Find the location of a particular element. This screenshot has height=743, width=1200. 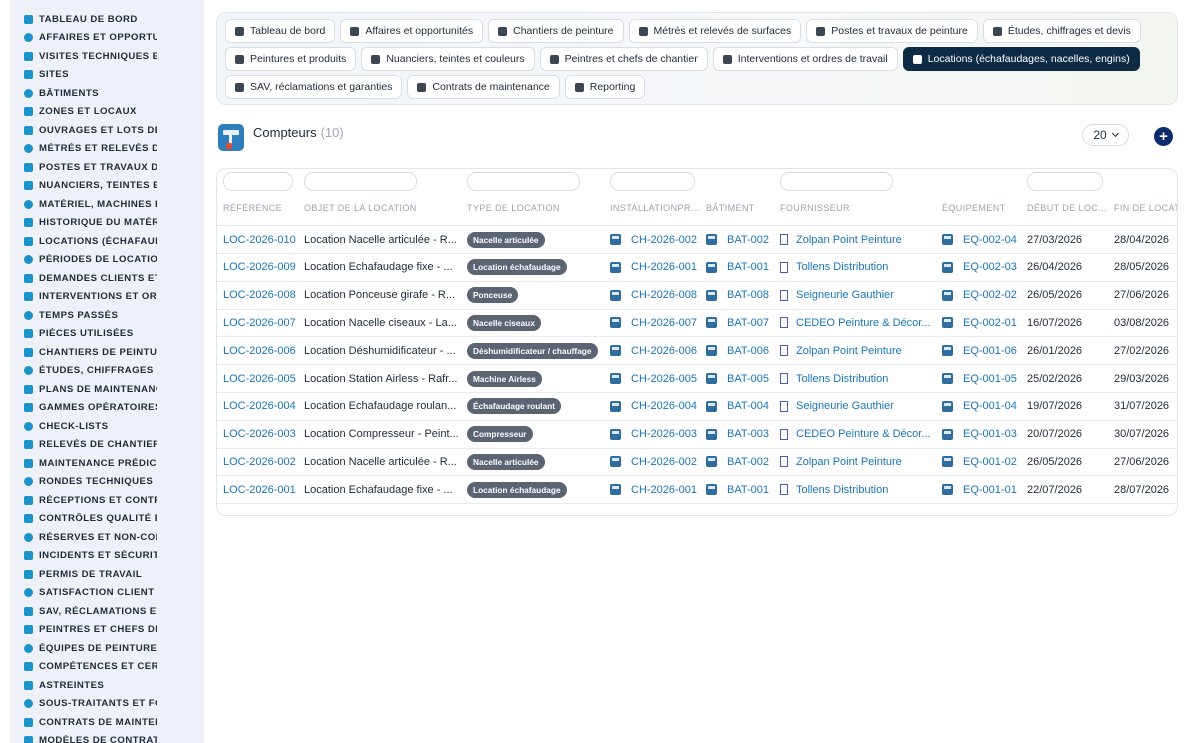

record-link: EQ-001-04 is located at coordinates (990, 406).